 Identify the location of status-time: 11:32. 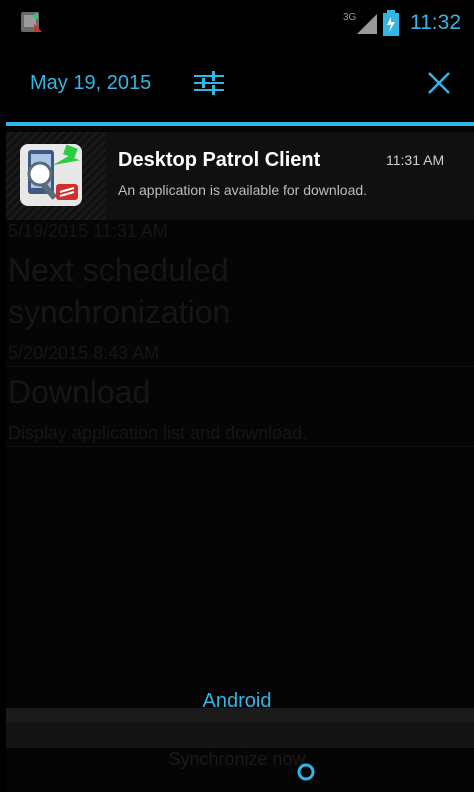
(435, 22).